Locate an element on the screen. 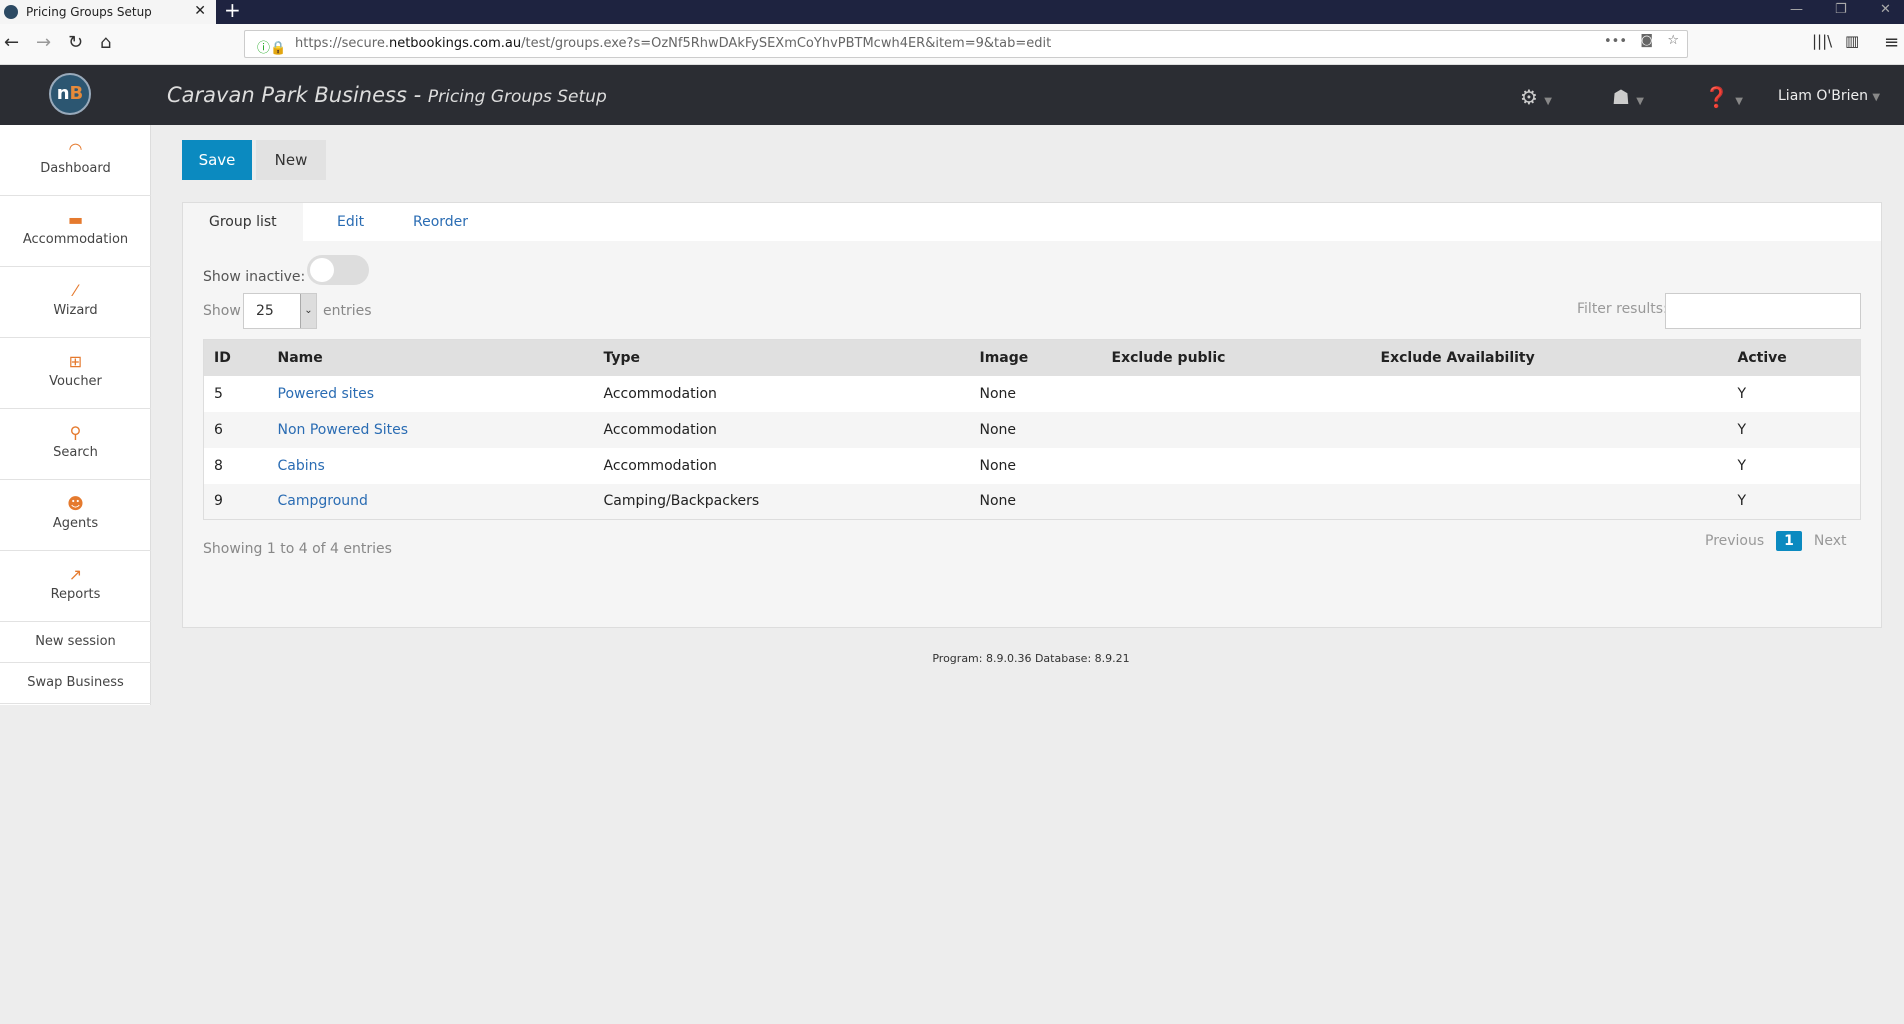 The height and width of the screenshot is (1024, 1904). table-row: 8 Cabins Accommodation None Y is located at coordinates (1032, 465).